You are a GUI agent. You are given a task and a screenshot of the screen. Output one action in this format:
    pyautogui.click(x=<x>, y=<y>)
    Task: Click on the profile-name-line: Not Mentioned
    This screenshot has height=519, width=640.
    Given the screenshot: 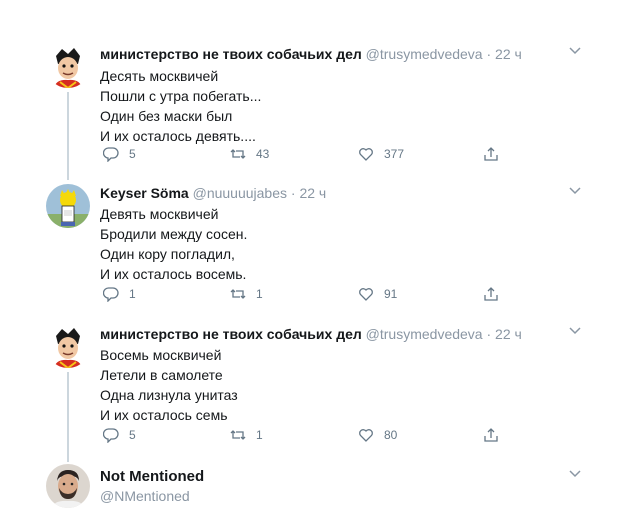 What is the action you would take?
    pyautogui.click(x=152, y=476)
    